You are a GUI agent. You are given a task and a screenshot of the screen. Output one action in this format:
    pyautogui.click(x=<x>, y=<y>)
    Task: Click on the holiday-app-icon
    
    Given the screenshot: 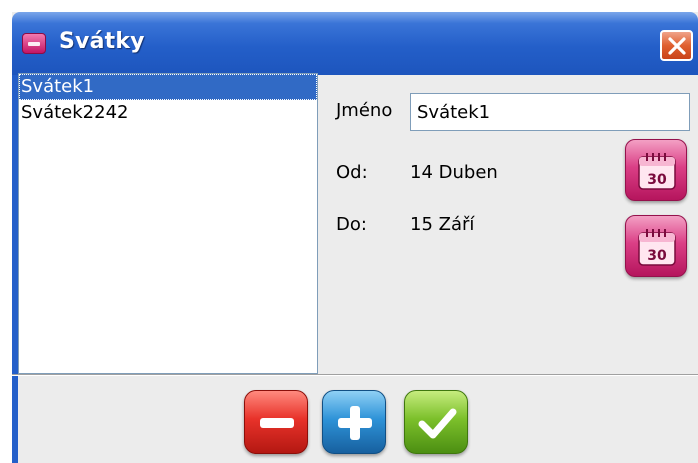 What is the action you would take?
    pyautogui.click(x=34, y=43)
    